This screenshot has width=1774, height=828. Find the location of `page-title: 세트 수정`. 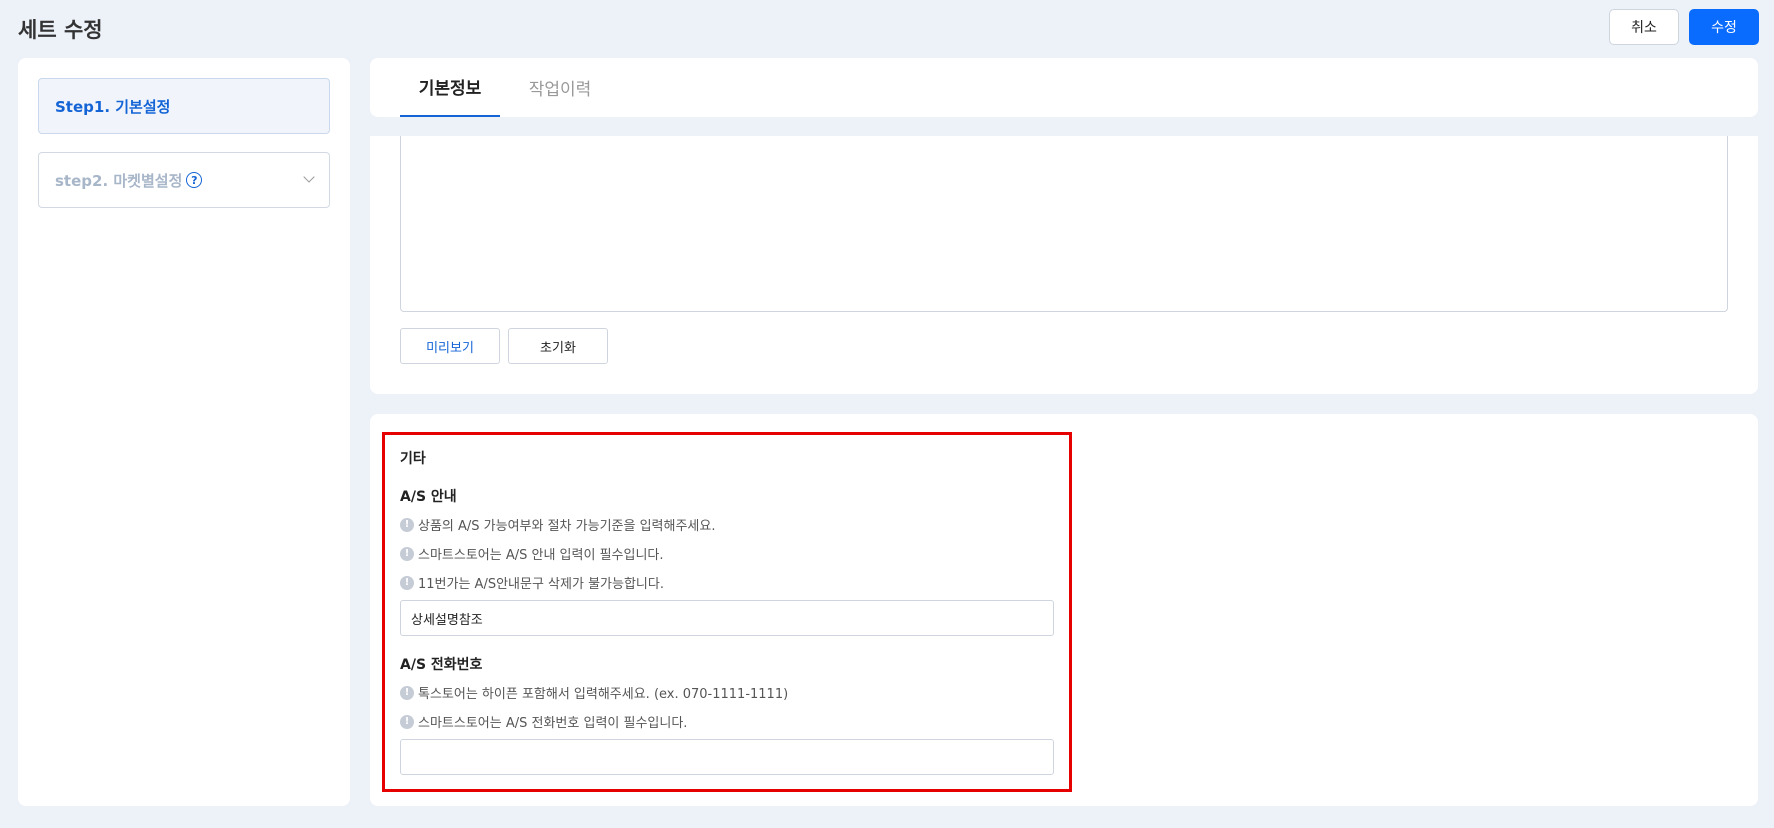

page-title: 세트 수정 is located at coordinates (60, 30).